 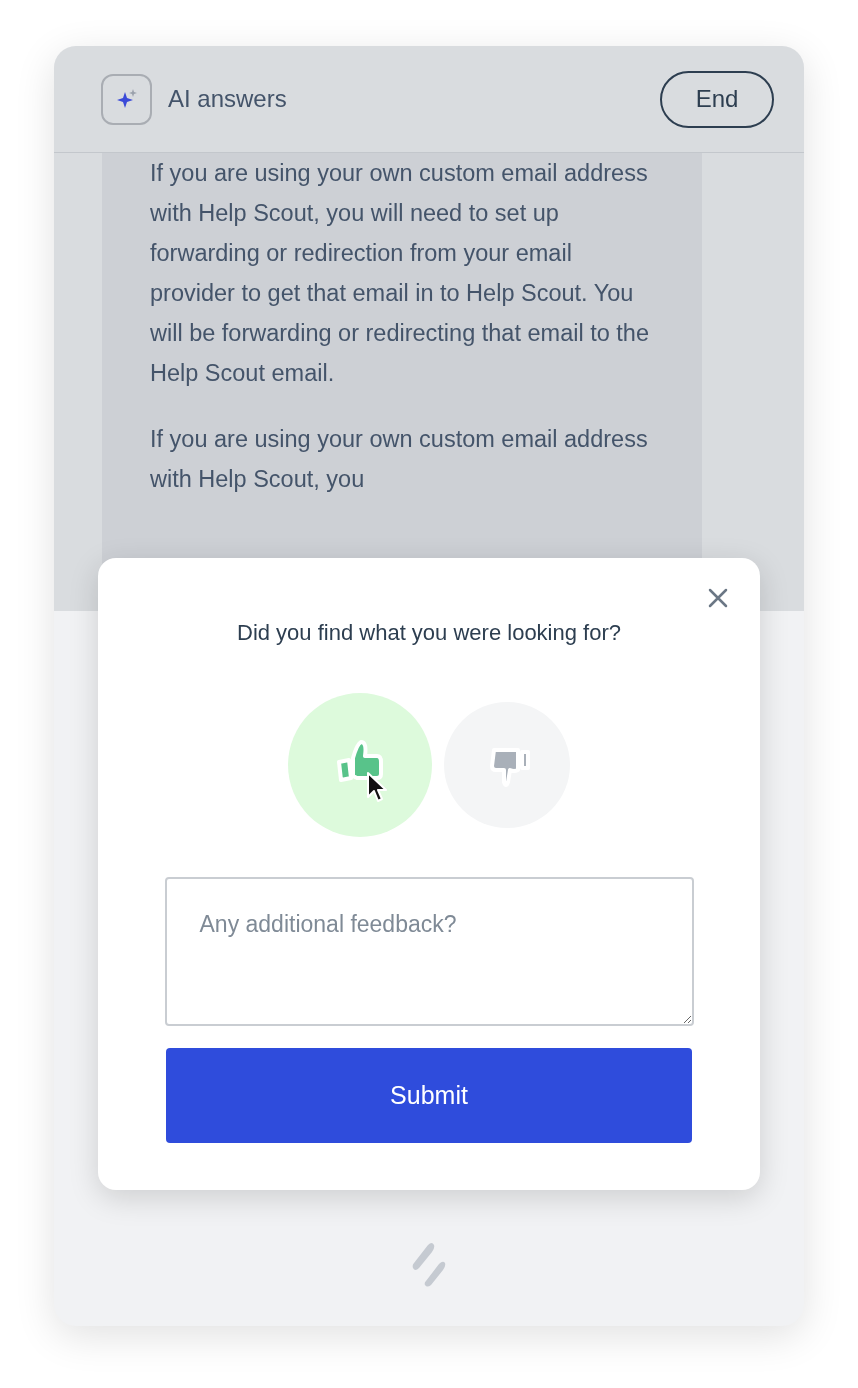 I want to click on feedback-field: Any additional feedback?, so click(x=429, y=951).